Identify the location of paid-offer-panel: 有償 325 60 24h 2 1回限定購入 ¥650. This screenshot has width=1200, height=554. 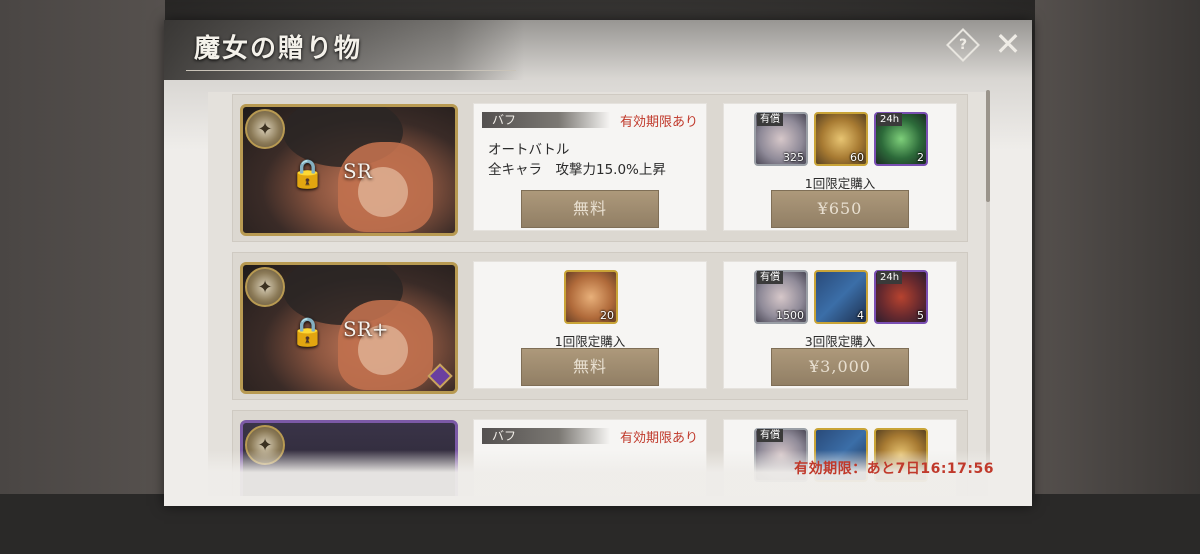
(840, 167).